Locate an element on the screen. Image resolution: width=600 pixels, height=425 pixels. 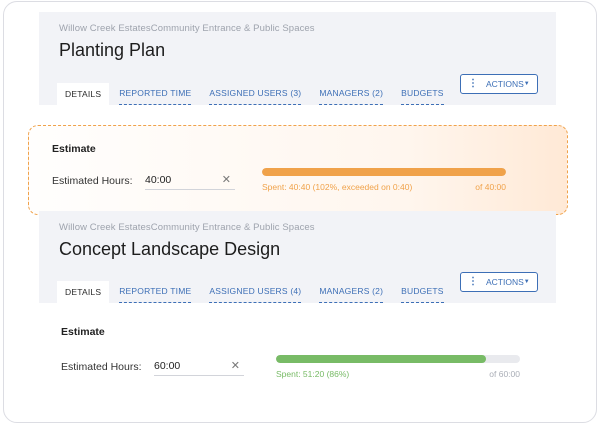
spent-text: Spent: 51:20 (86%) is located at coordinates (313, 374).